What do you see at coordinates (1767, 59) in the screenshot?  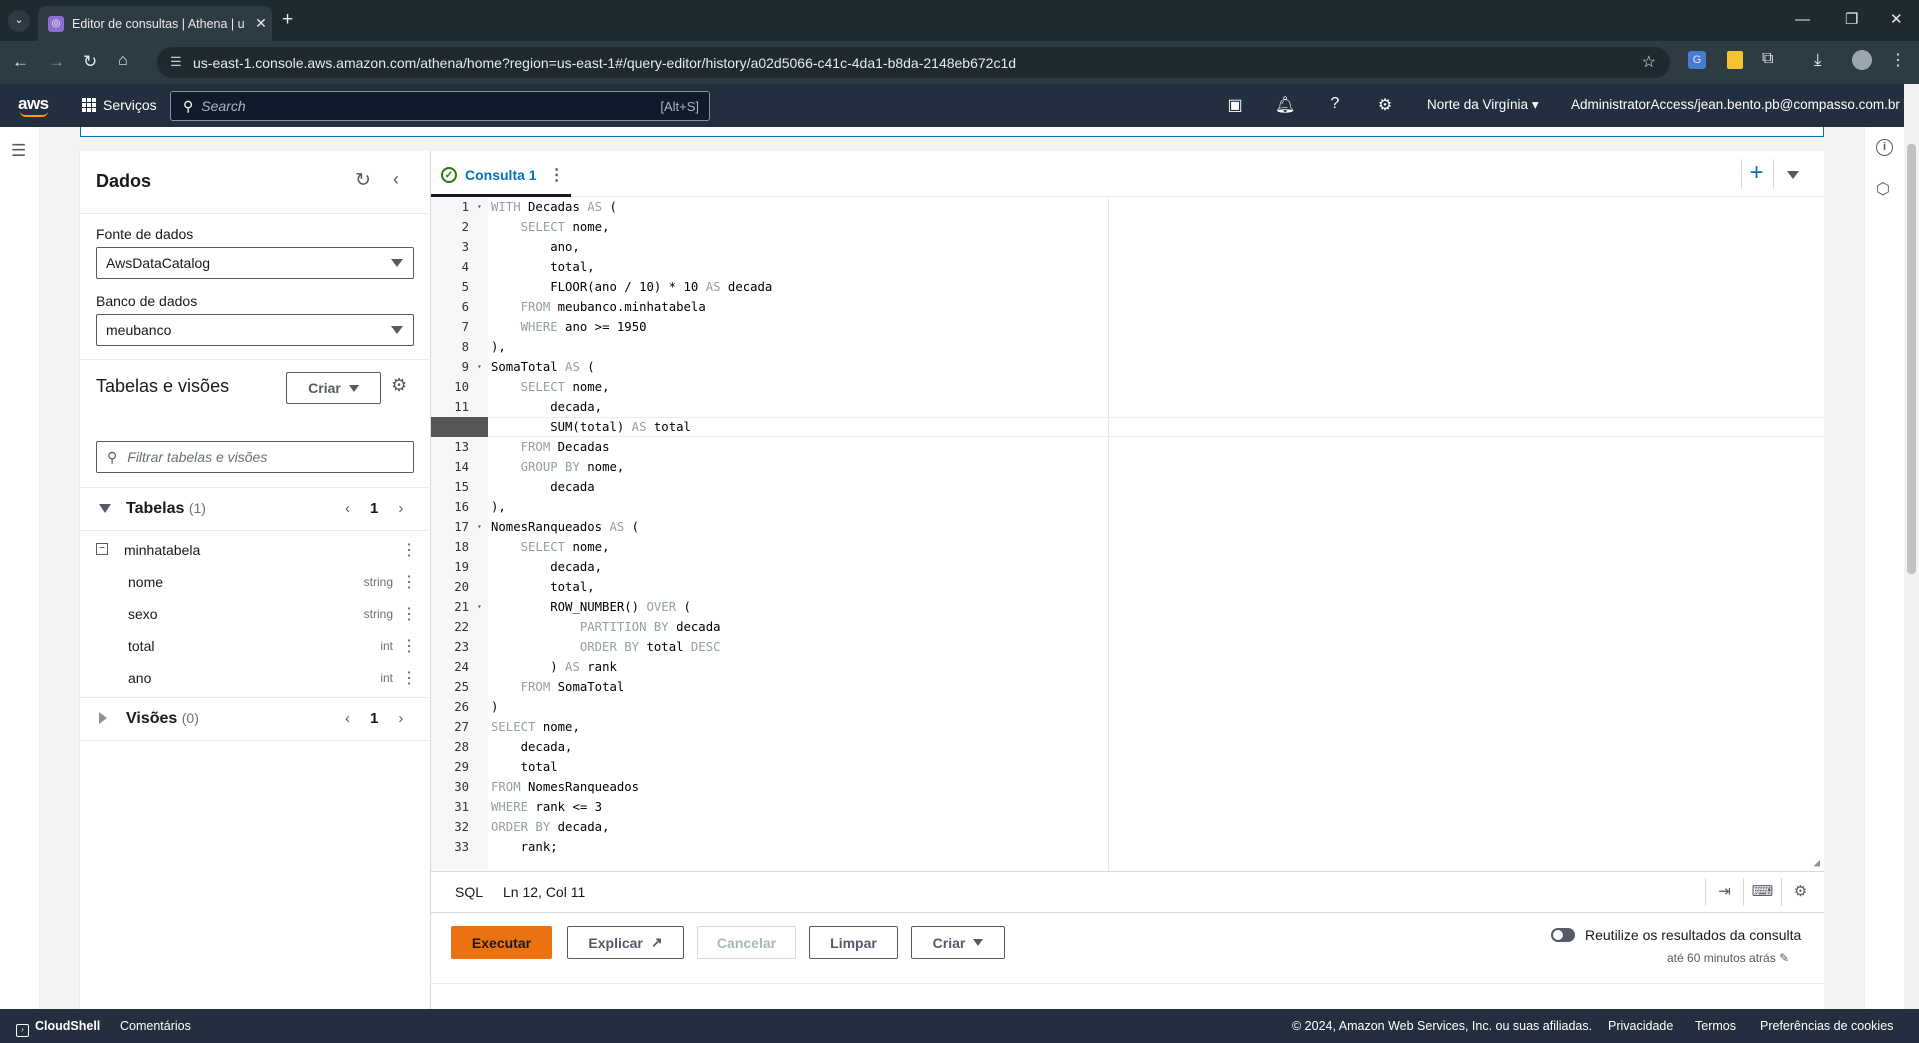 I see `extensions-puzzle-icon: ⧉` at bounding box center [1767, 59].